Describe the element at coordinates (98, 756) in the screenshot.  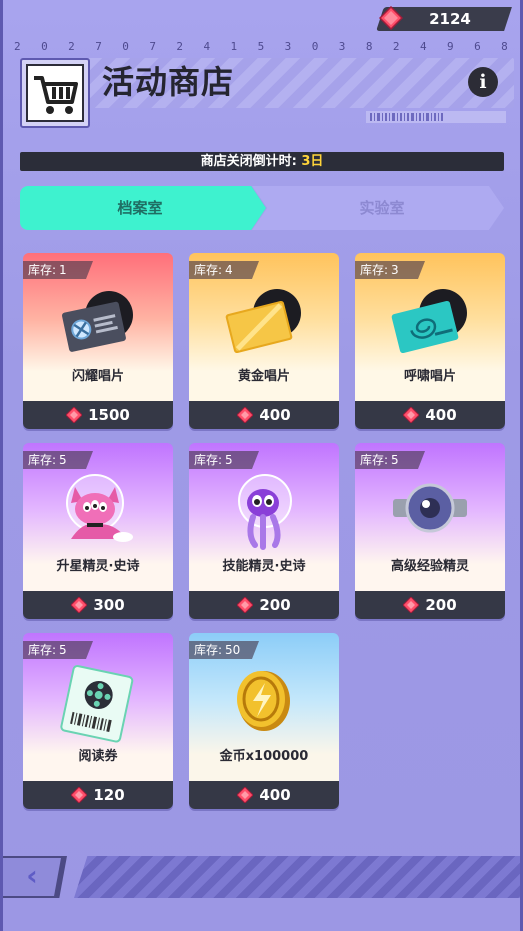
I see `item-name: 阅读券` at that location.